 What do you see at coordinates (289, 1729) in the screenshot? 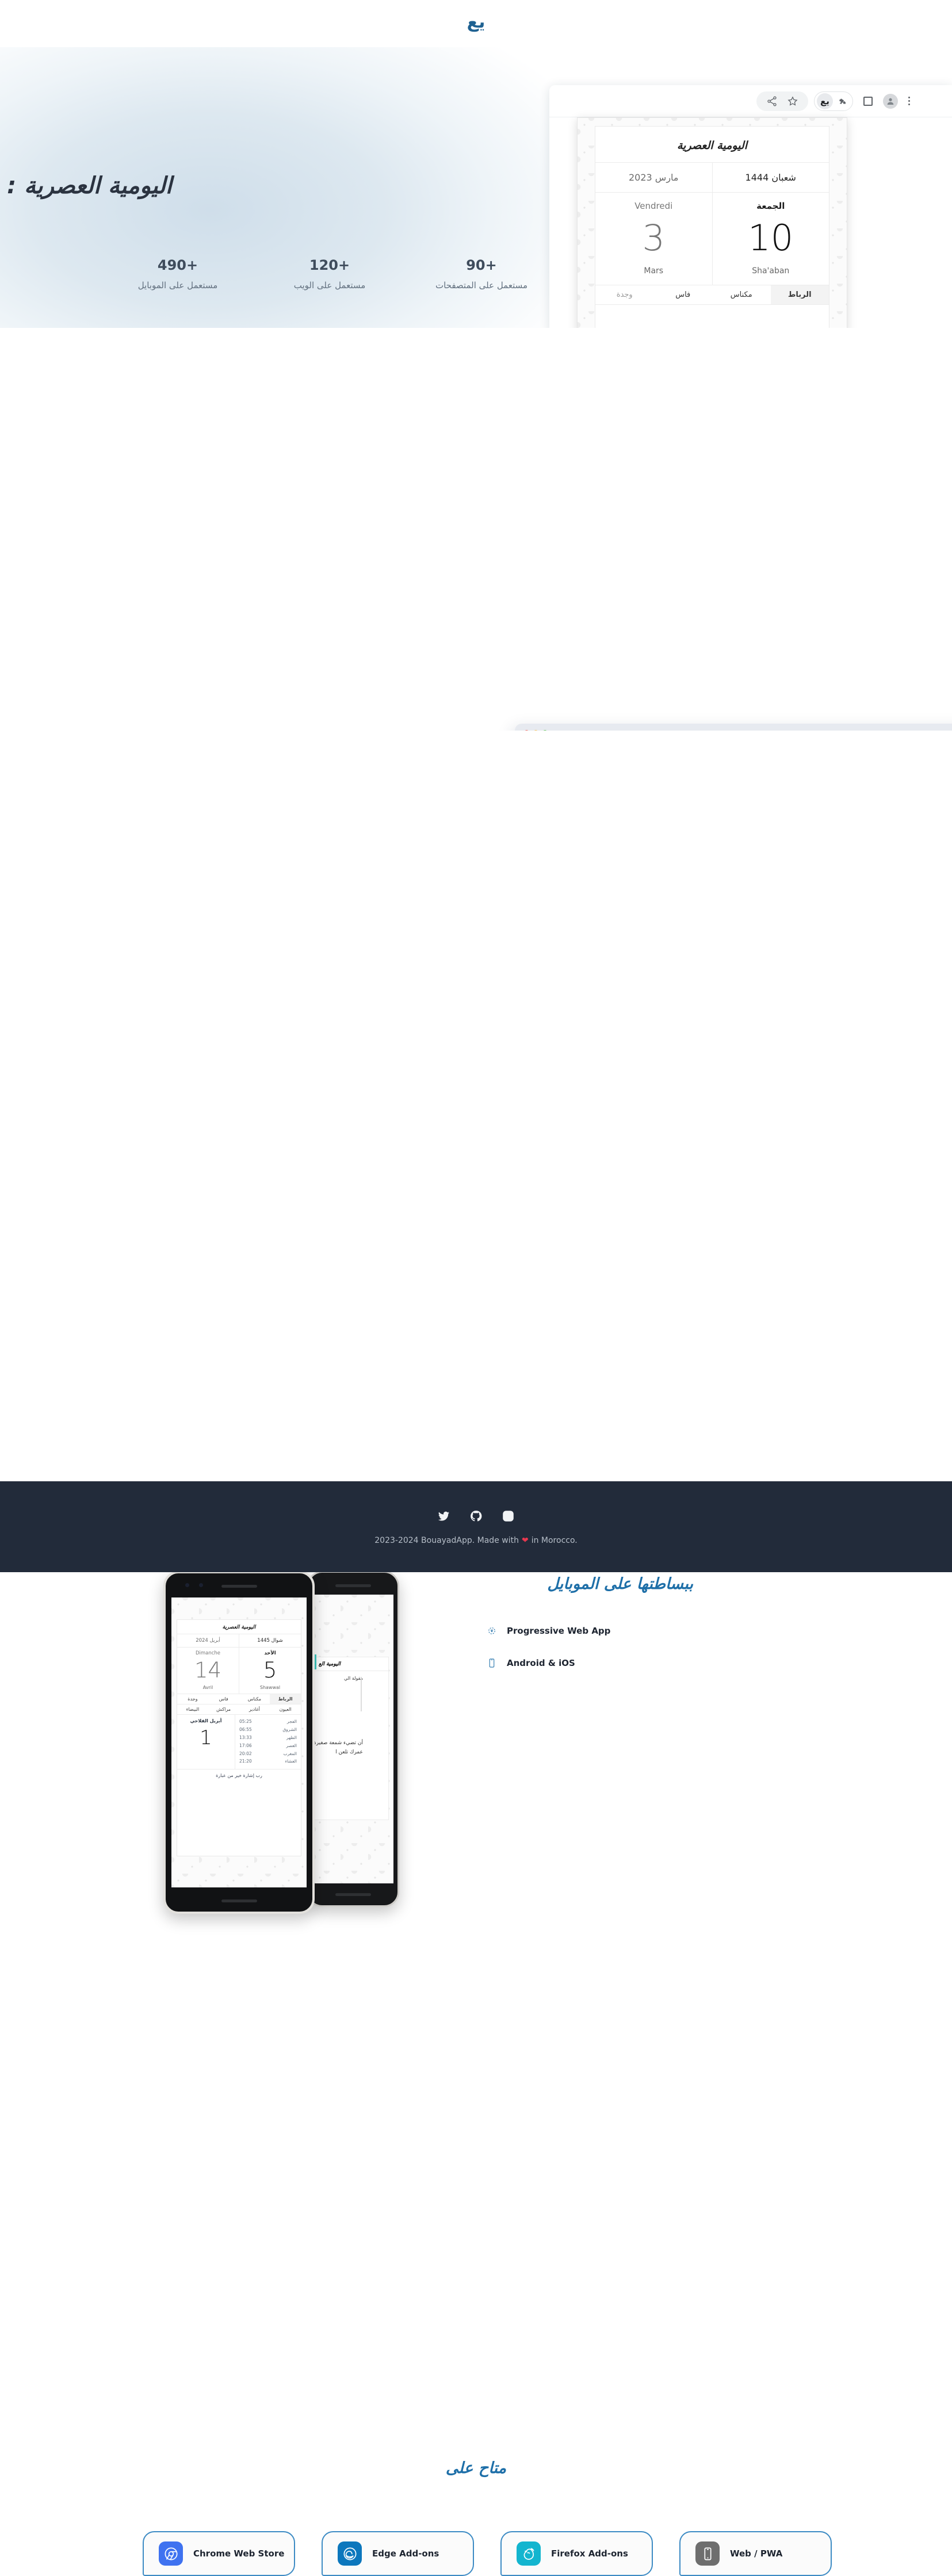
I see `prayer-name: الشروق` at bounding box center [289, 1729].